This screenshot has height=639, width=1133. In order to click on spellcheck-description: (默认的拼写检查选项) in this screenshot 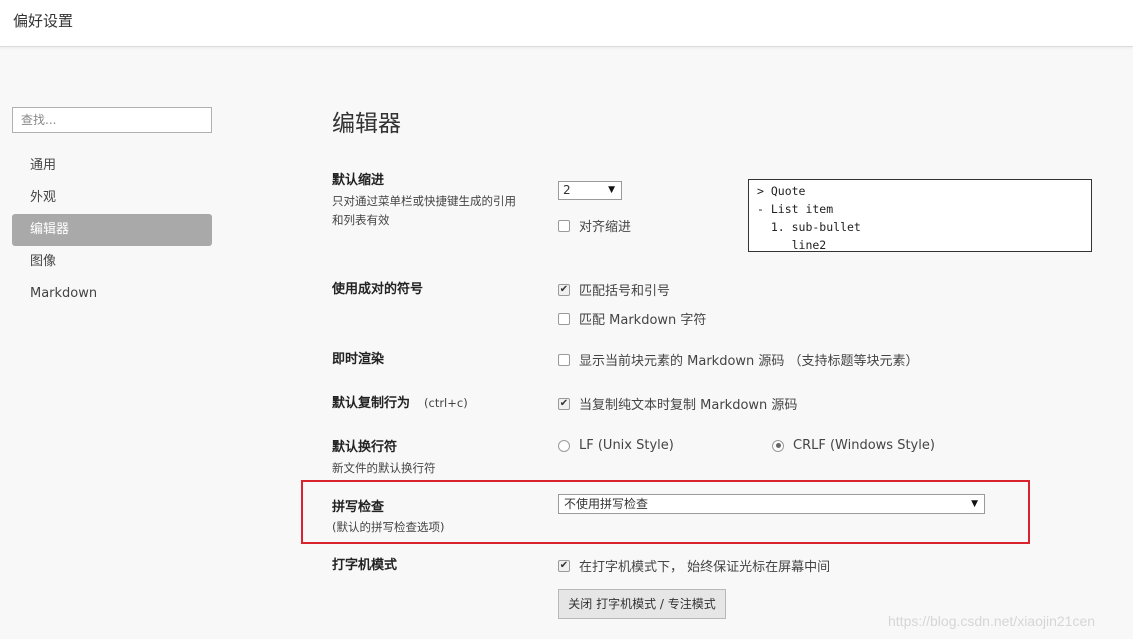, I will do `click(388, 527)`.